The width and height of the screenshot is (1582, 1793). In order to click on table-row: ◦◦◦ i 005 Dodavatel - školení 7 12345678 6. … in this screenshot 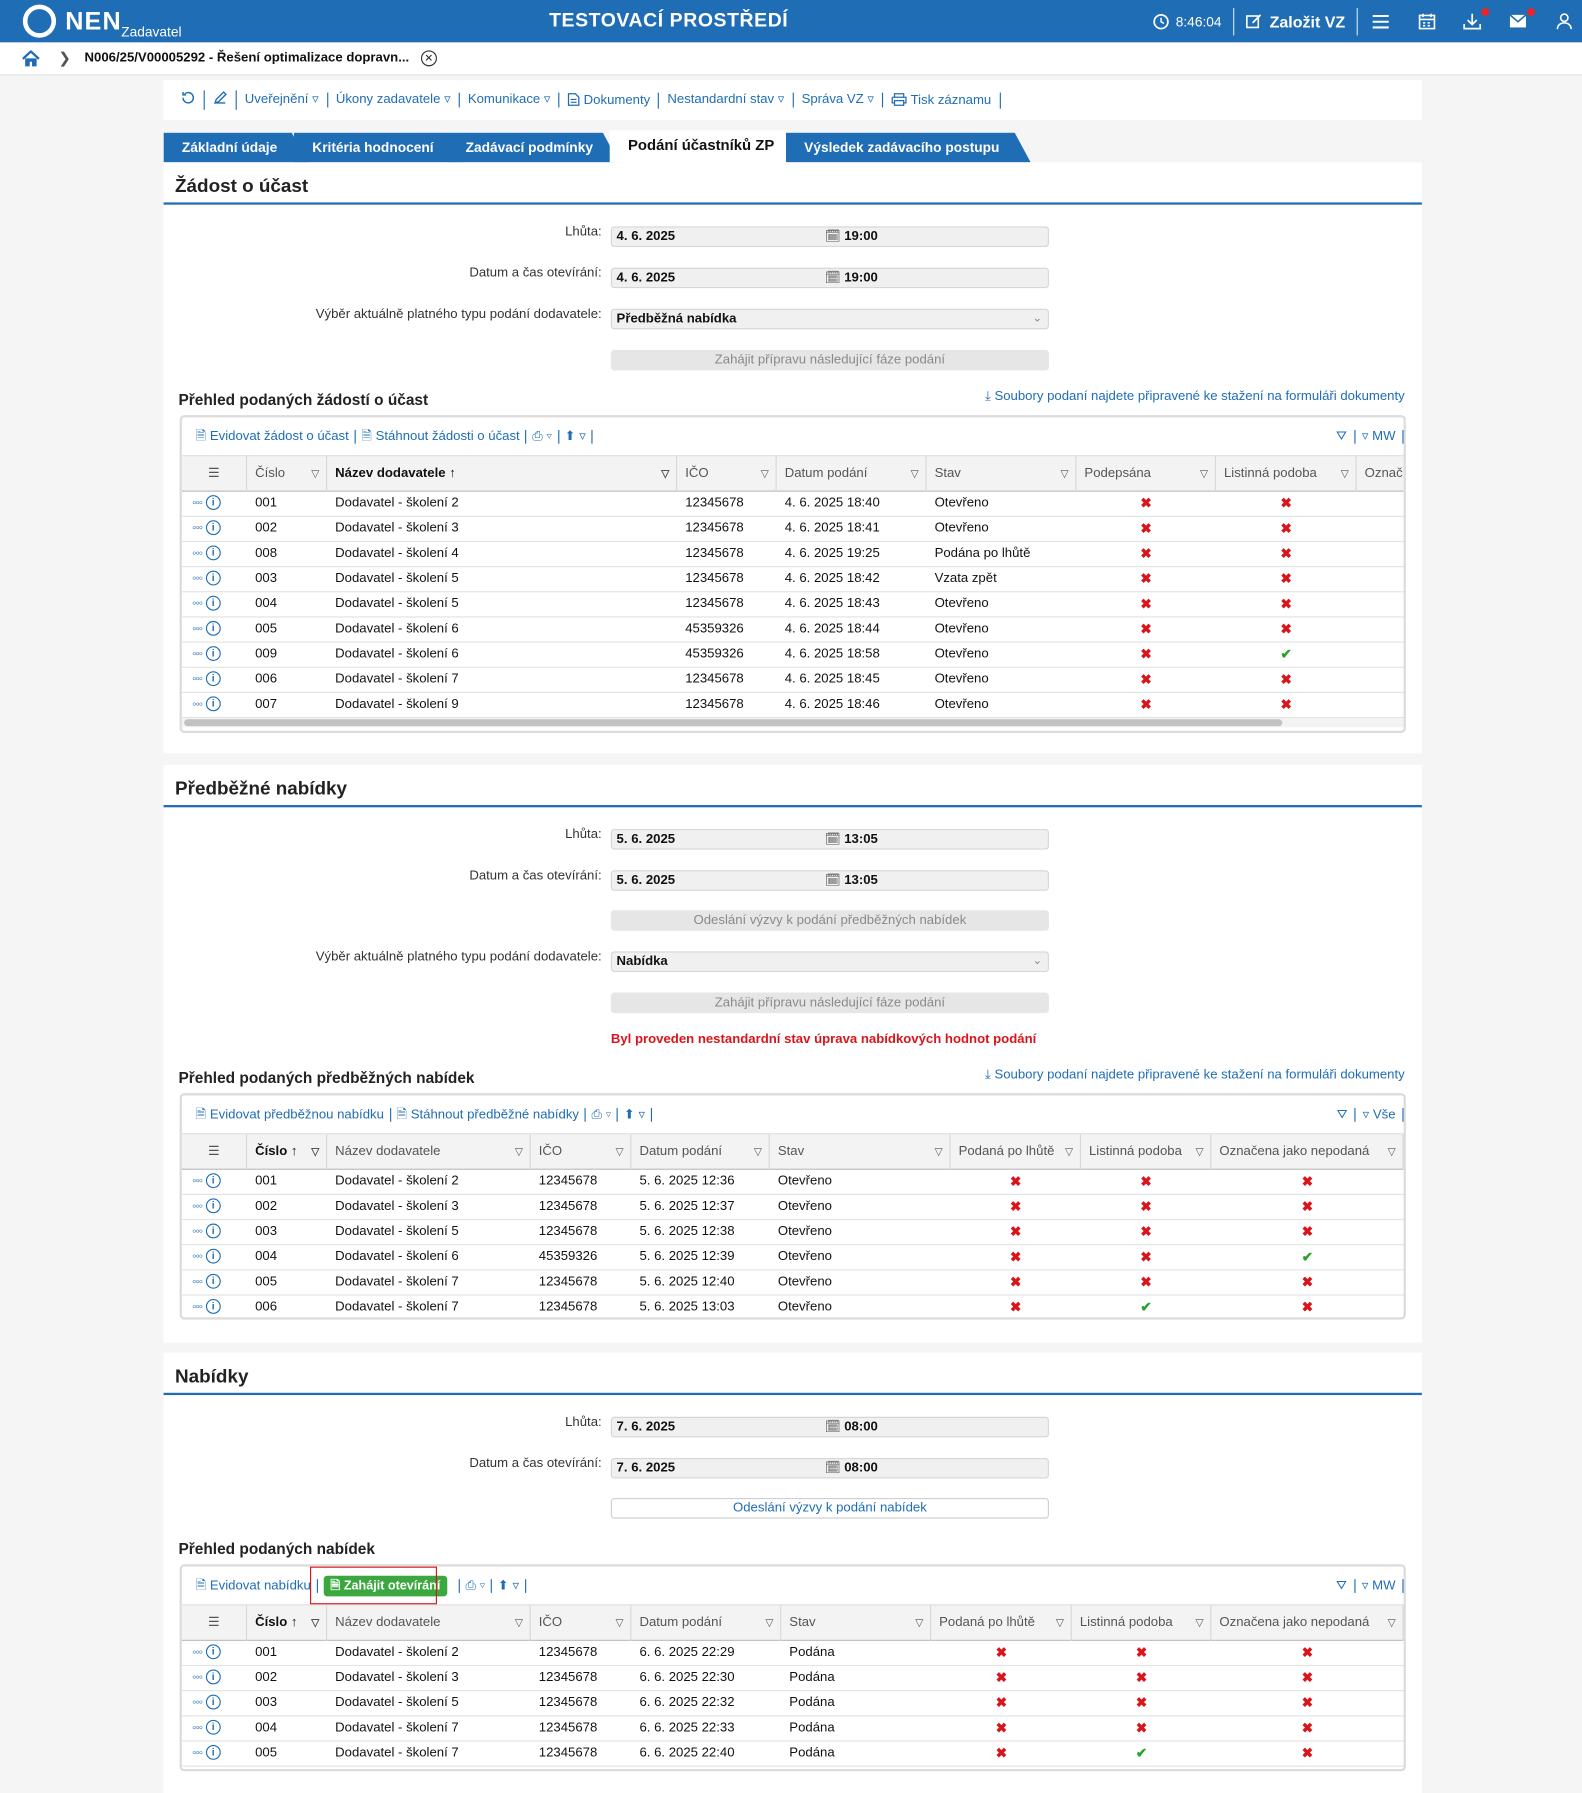, I will do `click(792, 1754)`.